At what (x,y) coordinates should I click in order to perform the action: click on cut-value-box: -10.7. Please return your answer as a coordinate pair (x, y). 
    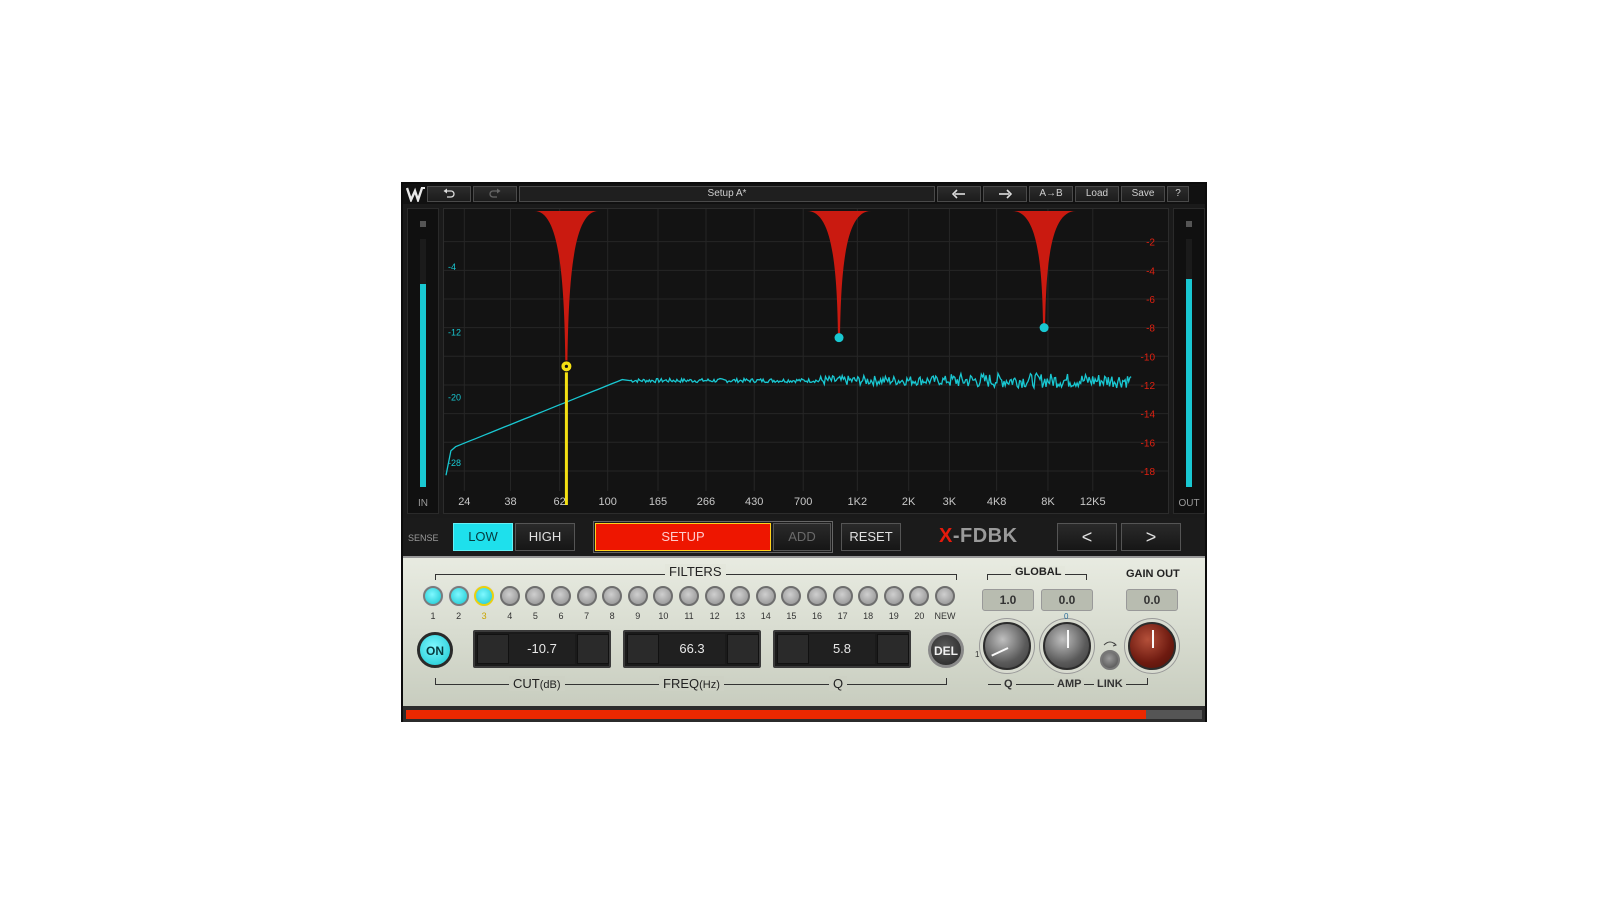
    Looking at the image, I should click on (542, 649).